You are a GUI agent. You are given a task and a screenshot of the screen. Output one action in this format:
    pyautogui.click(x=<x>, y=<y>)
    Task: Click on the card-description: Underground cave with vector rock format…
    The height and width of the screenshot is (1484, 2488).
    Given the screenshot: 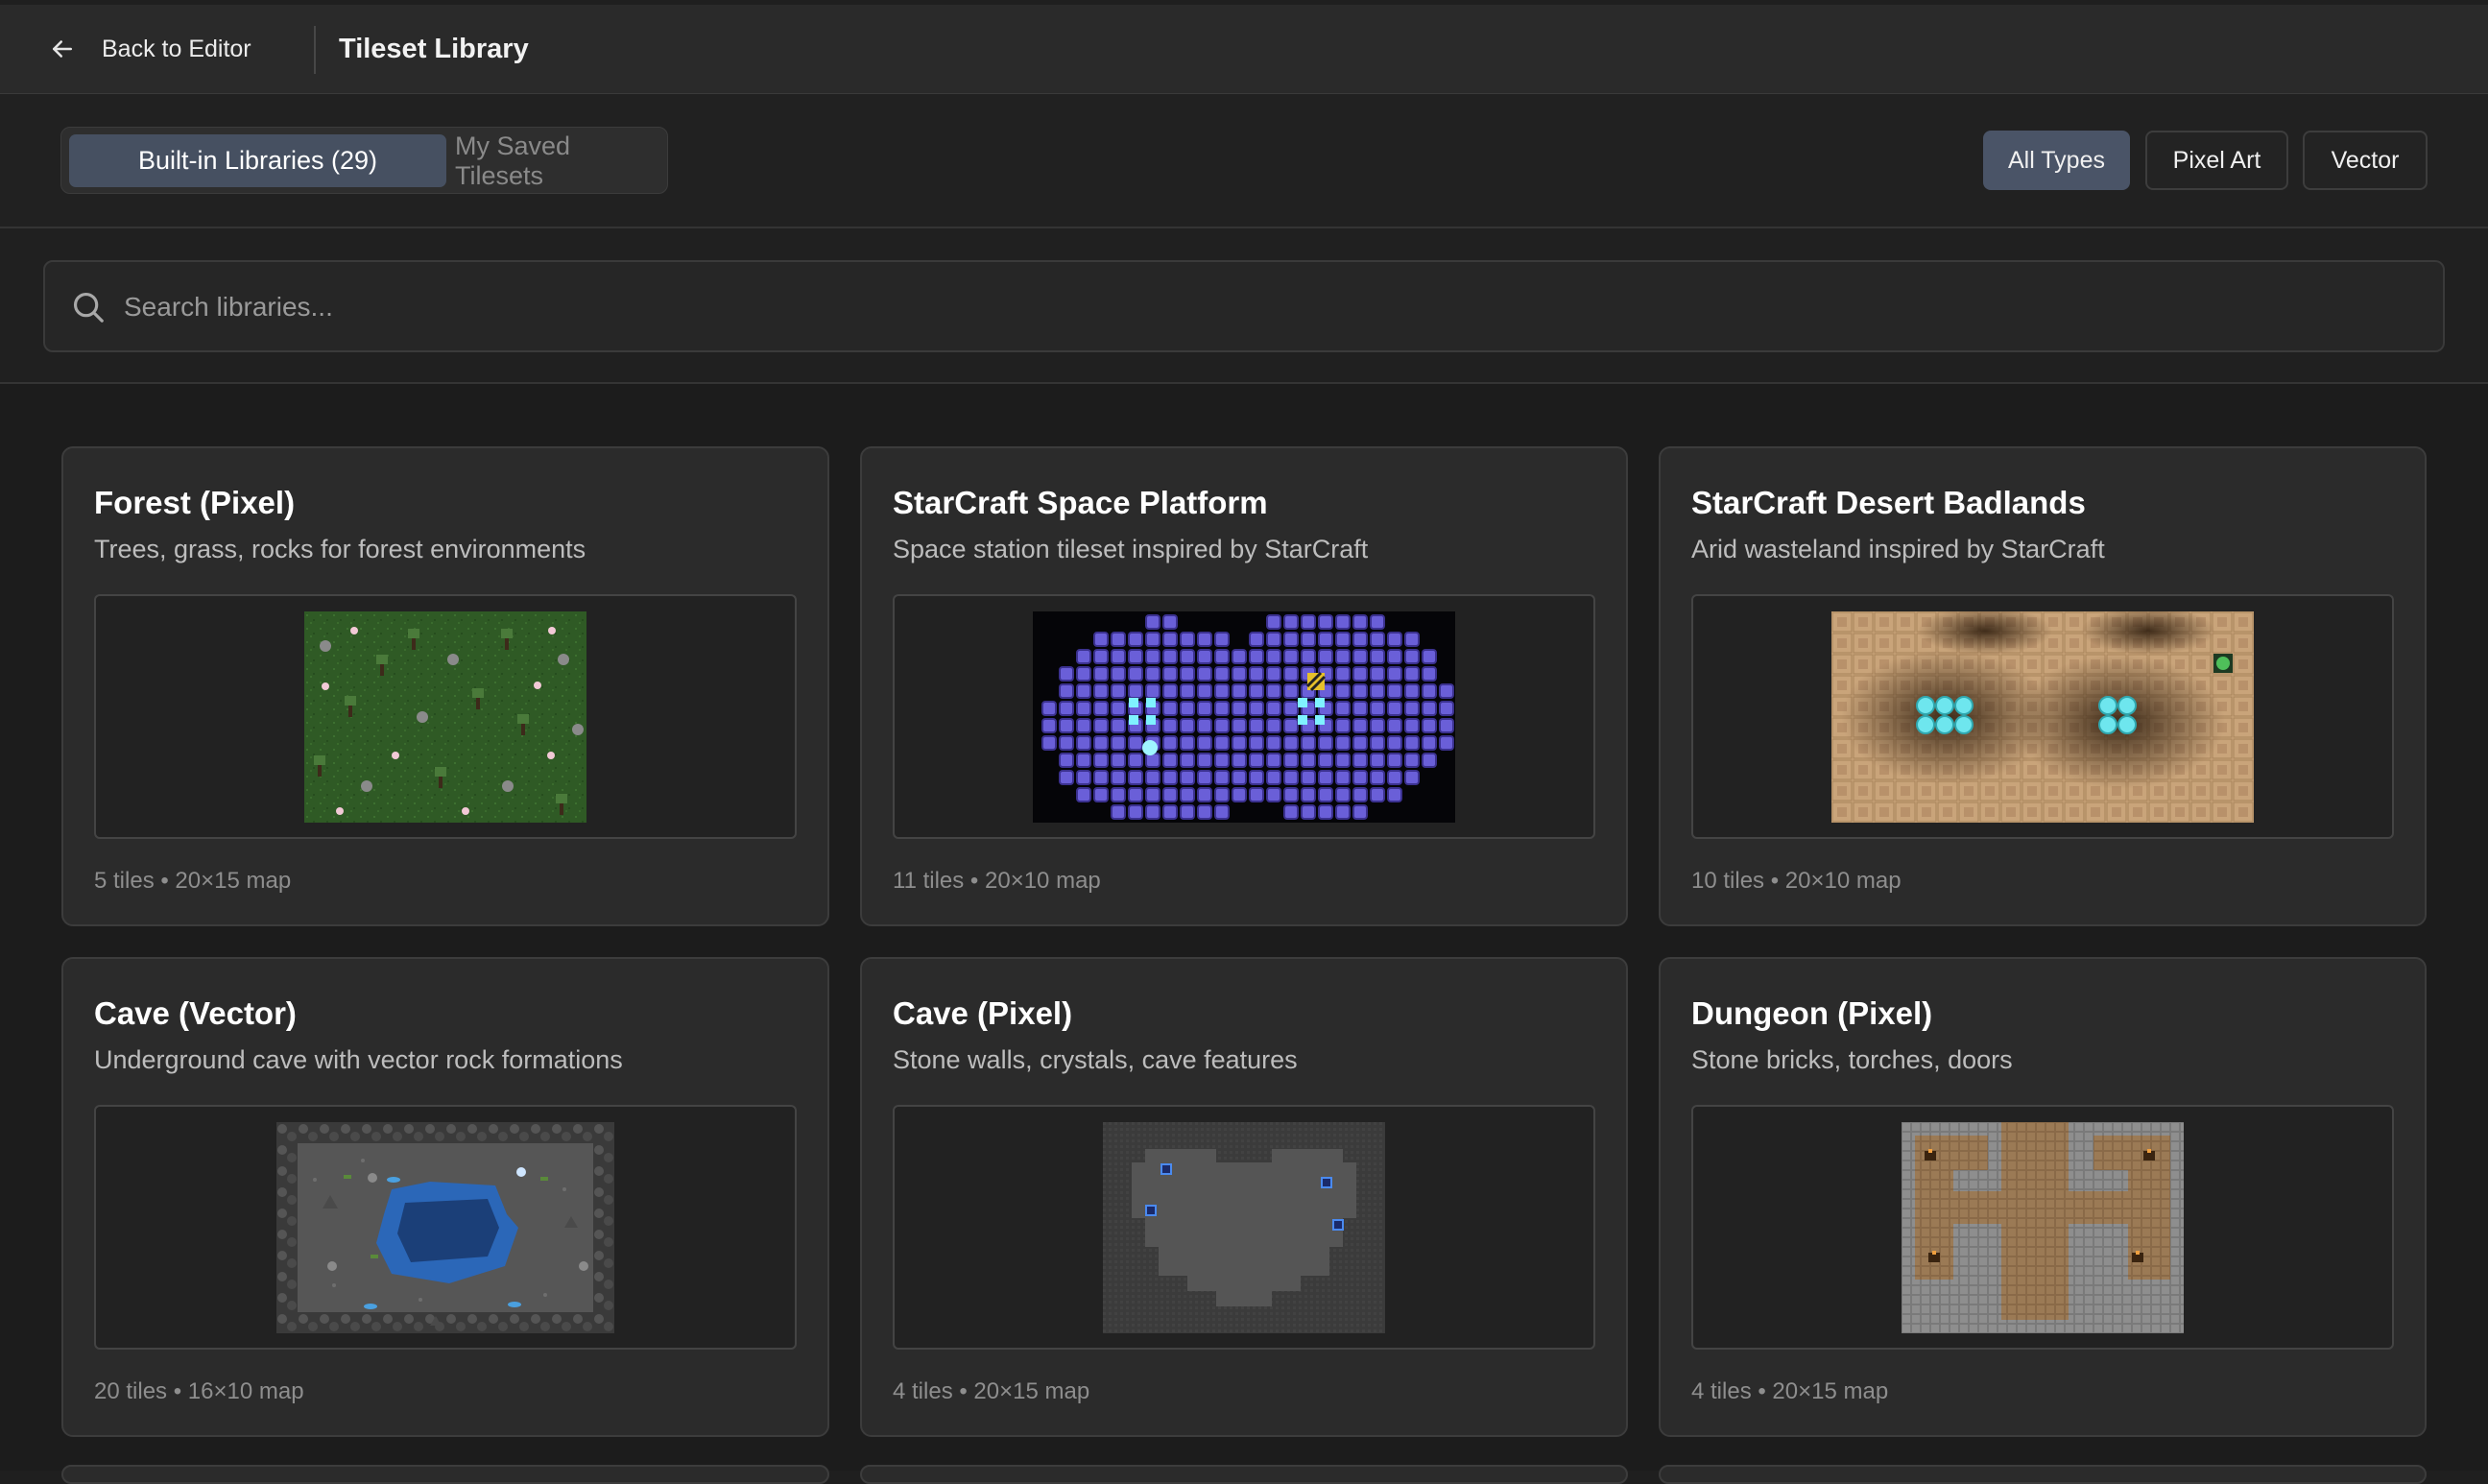 What is the action you would take?
    pyautogui.click(x=358, y=1059)
    